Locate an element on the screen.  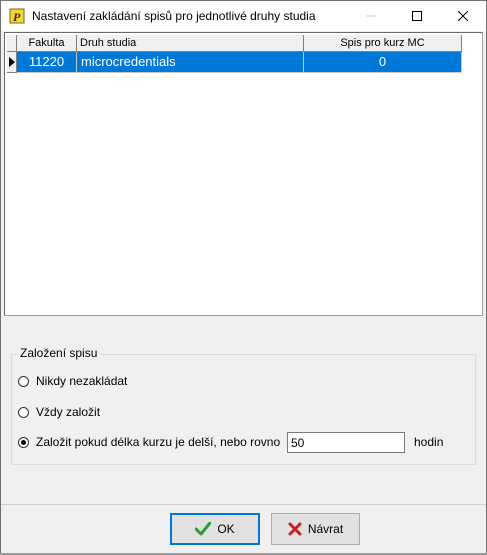
cell-fakulta: 11220 is located at coordinates (47, 62).